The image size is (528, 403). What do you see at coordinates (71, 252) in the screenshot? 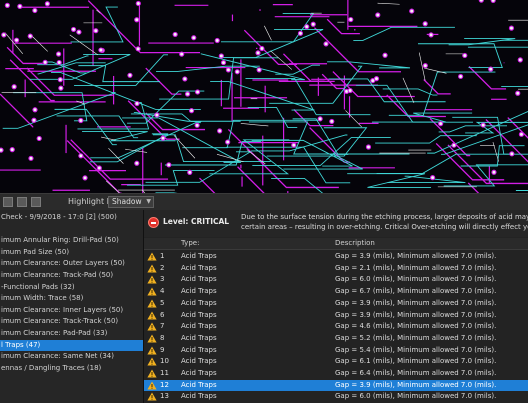
I see `tree-item: imum Pad Size (50)` at bounding box center [71, 252].